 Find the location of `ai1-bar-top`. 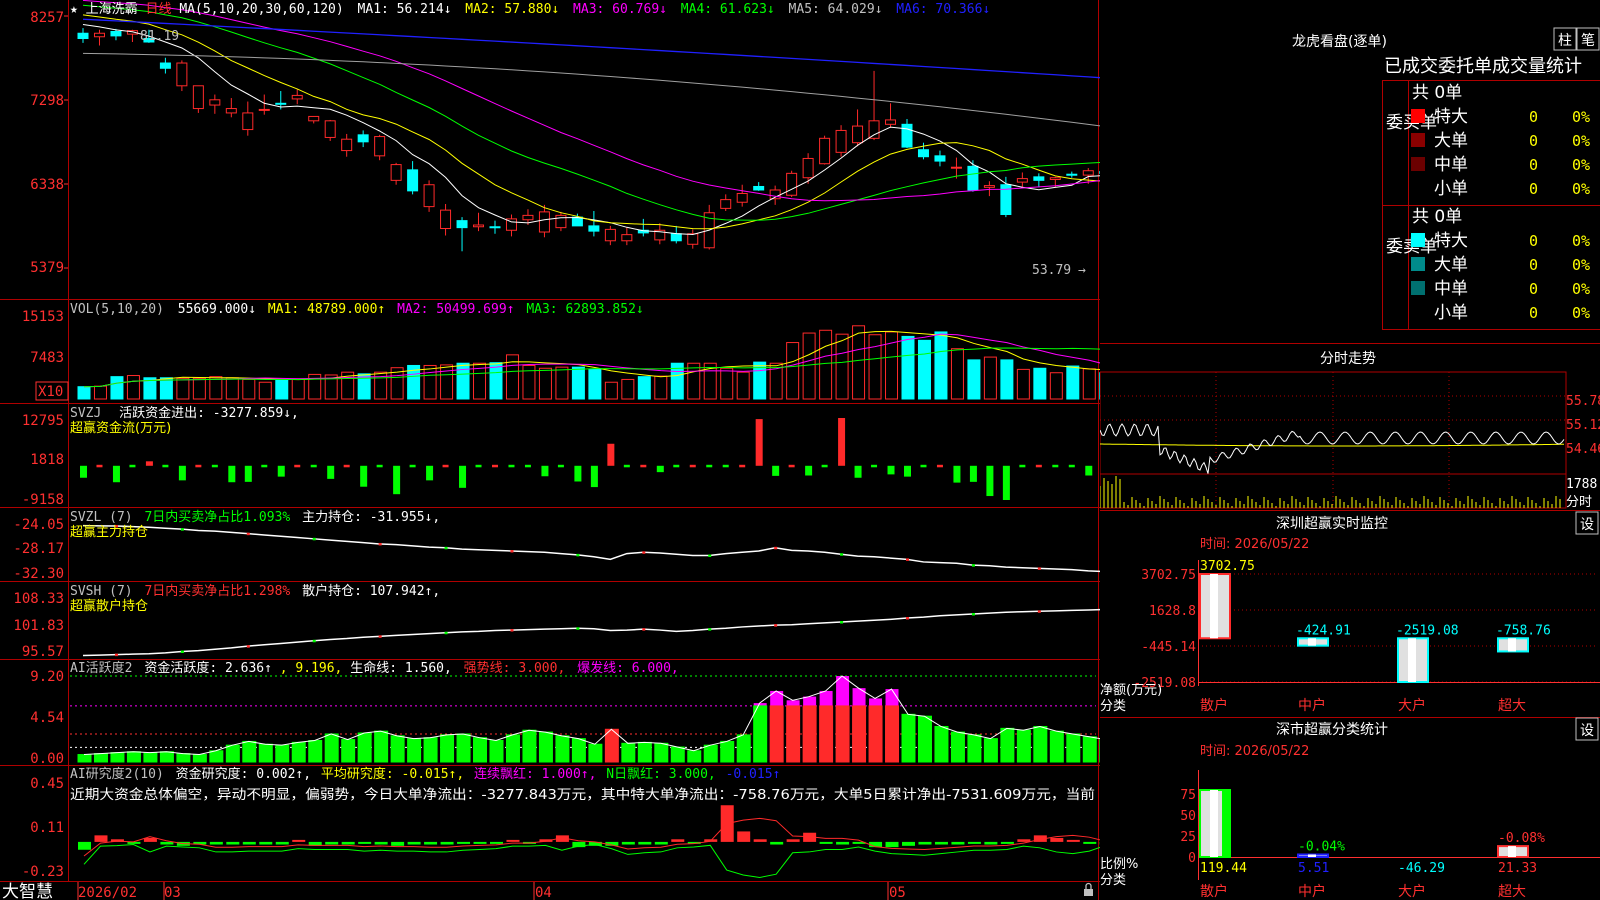

ai1-bar-top is located at coordinates (777, 698).